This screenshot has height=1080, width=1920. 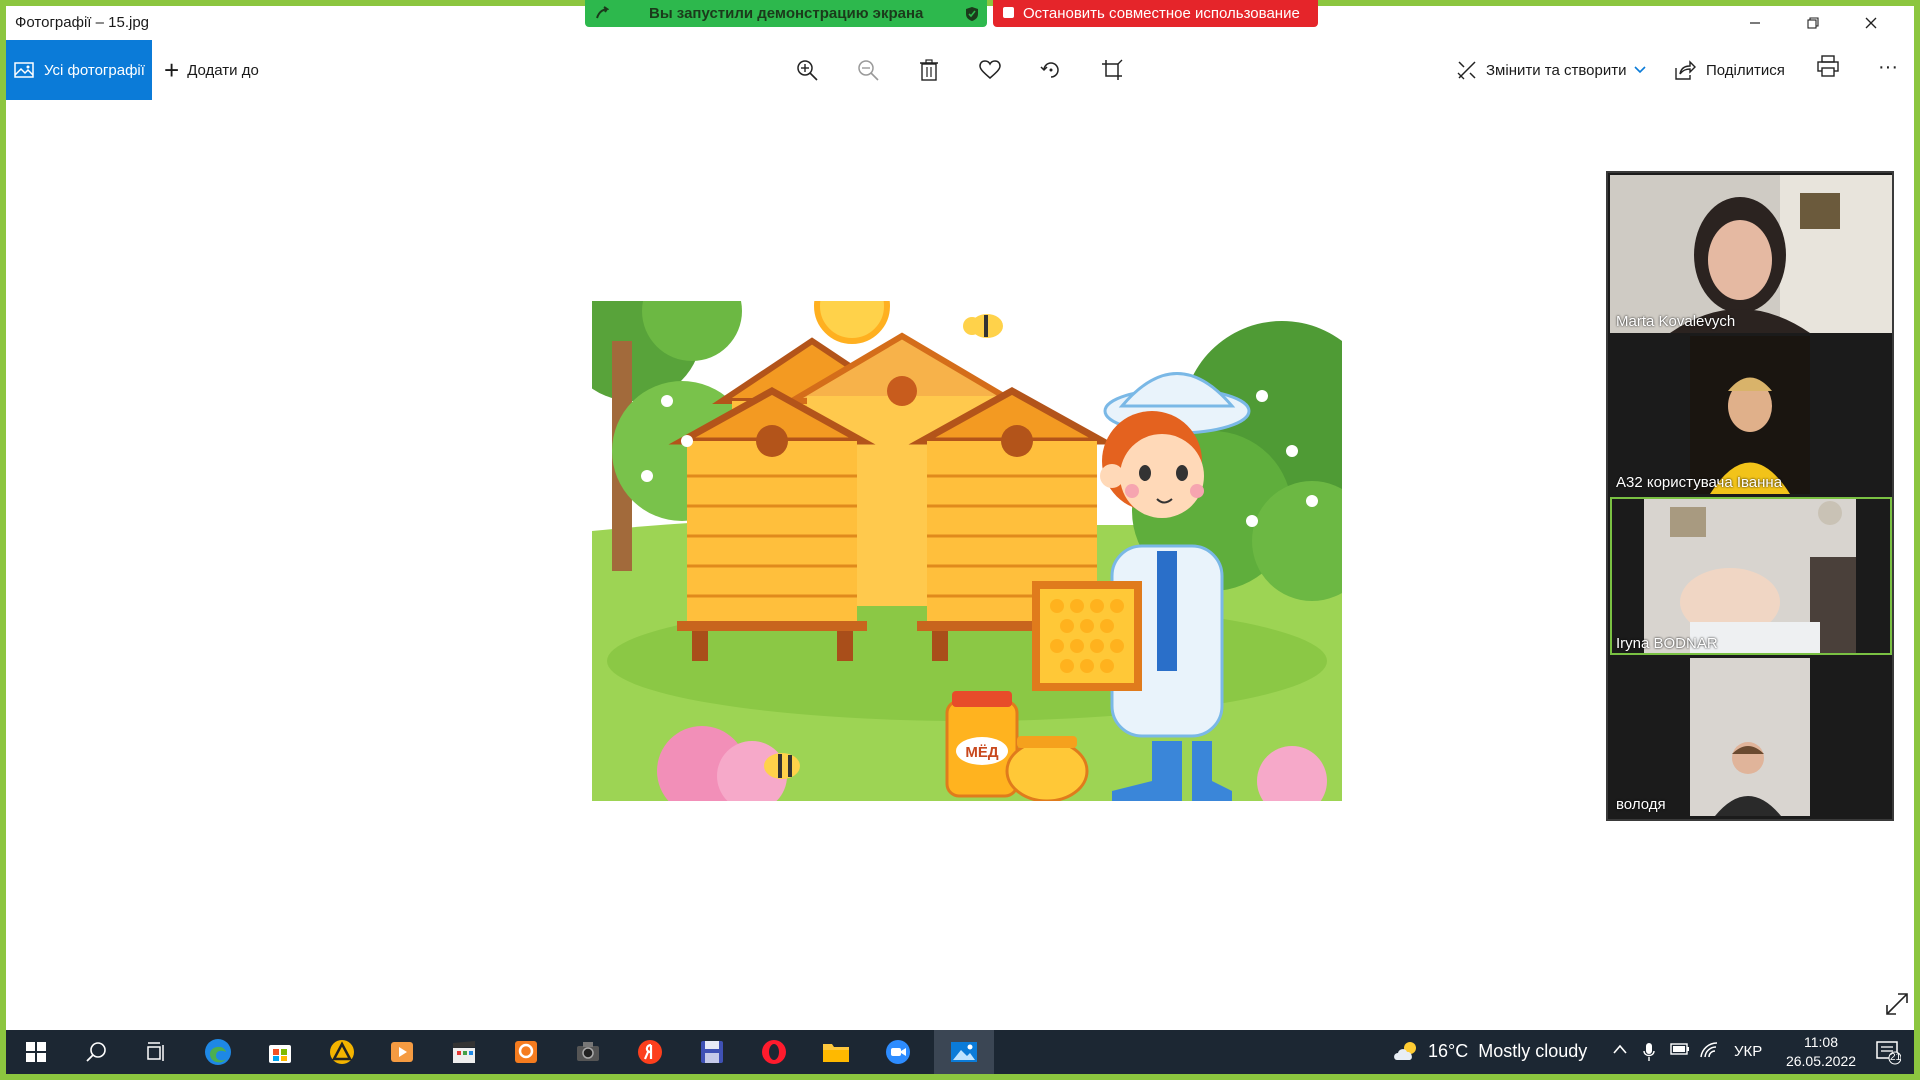 What do you see at coordinates (1888, 70) in the screenshot?
I see `more-options-button: ···` at bounding box center [1888, 70].